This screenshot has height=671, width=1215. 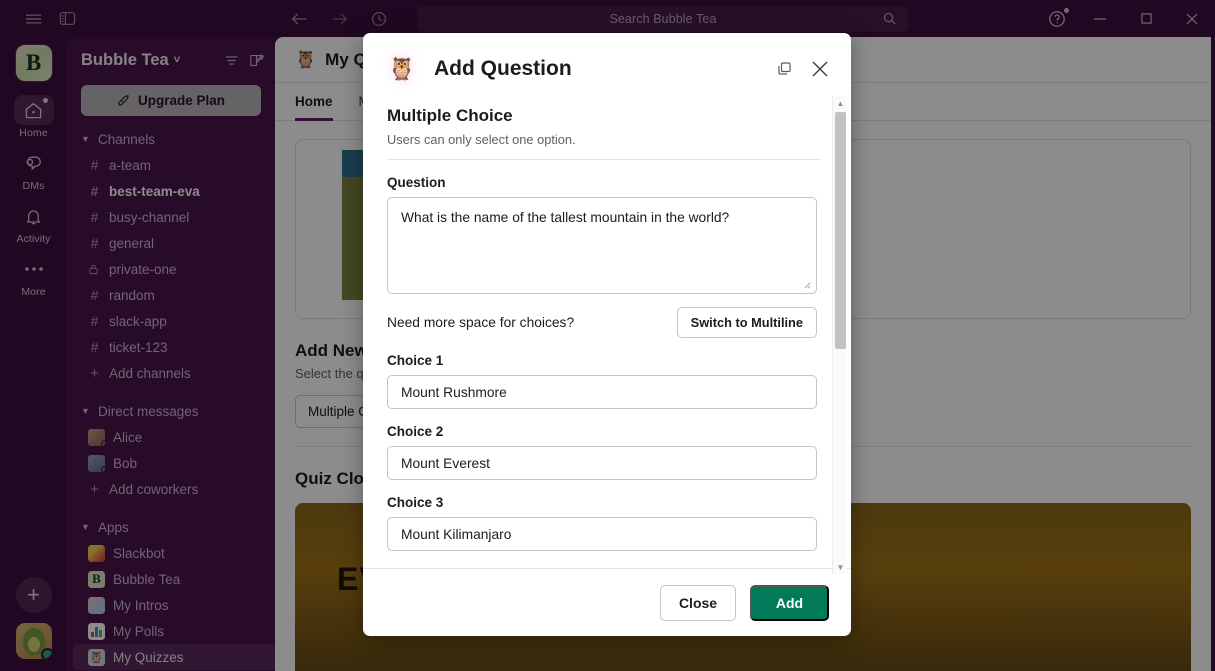 What do you see at coordinates (802, 69) in the screenshot?
I see `dialog-header-actions` at bounding box center [802, 69].